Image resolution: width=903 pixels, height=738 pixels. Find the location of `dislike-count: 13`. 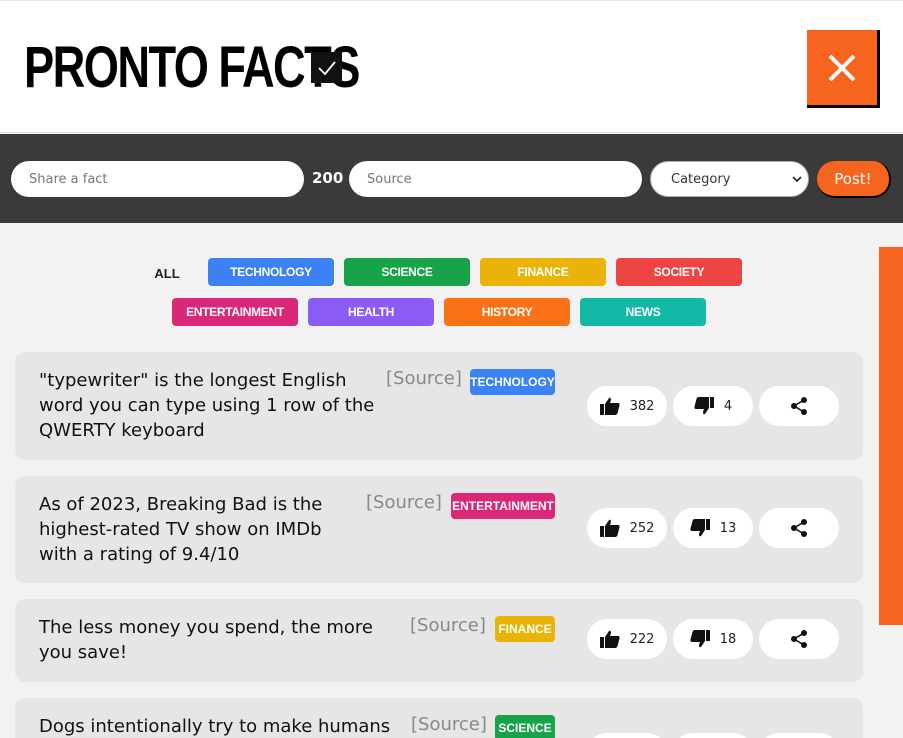

dislike-count: 13 is located at coordinates (728, 528).